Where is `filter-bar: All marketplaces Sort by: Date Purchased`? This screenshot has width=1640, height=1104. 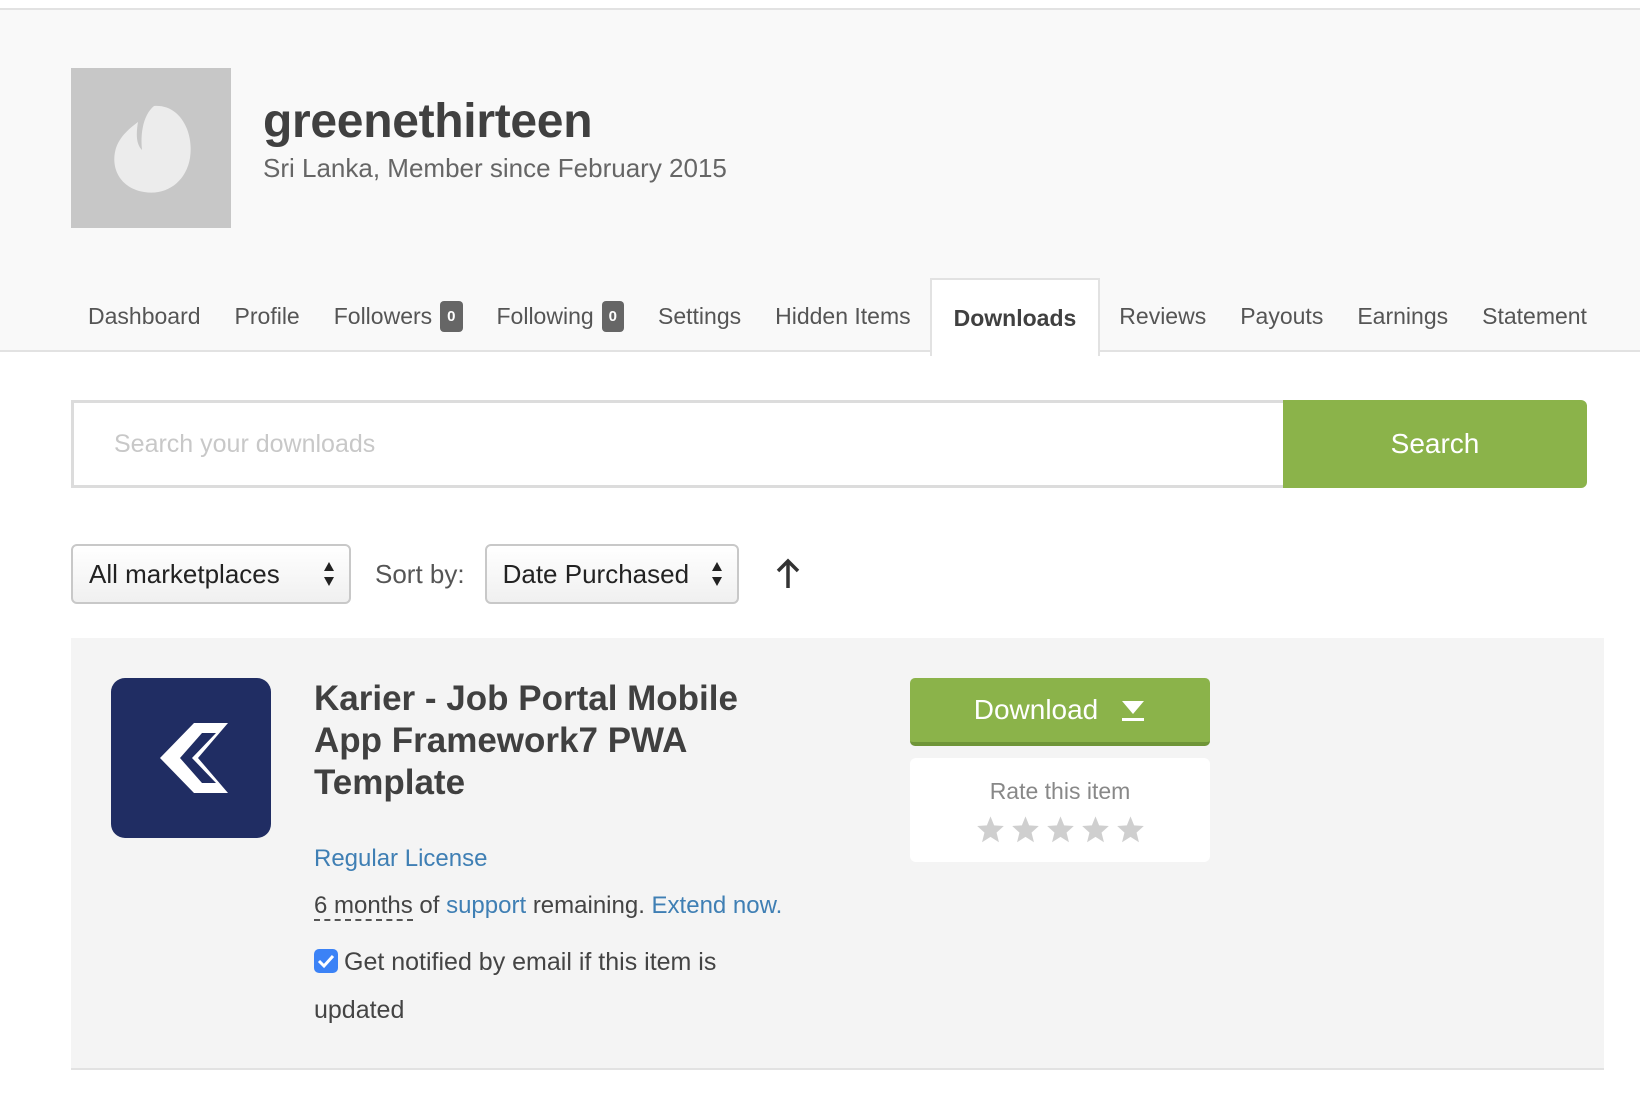 filter-bar: All marketplaces Sort by: Date Purchased is located at coordinates (436, 574).